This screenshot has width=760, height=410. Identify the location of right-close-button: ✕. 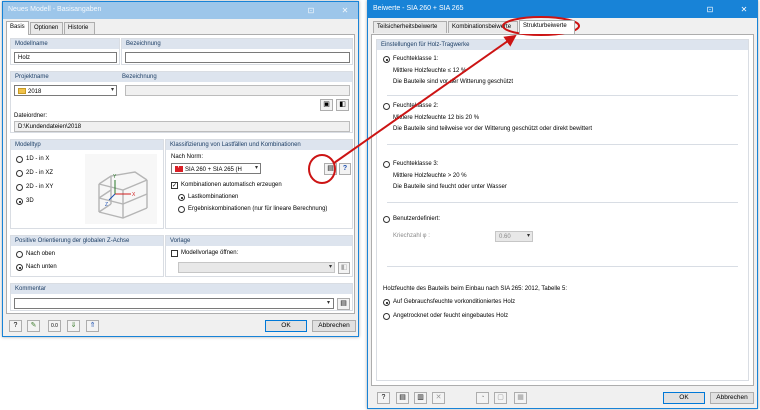
(744, 9).